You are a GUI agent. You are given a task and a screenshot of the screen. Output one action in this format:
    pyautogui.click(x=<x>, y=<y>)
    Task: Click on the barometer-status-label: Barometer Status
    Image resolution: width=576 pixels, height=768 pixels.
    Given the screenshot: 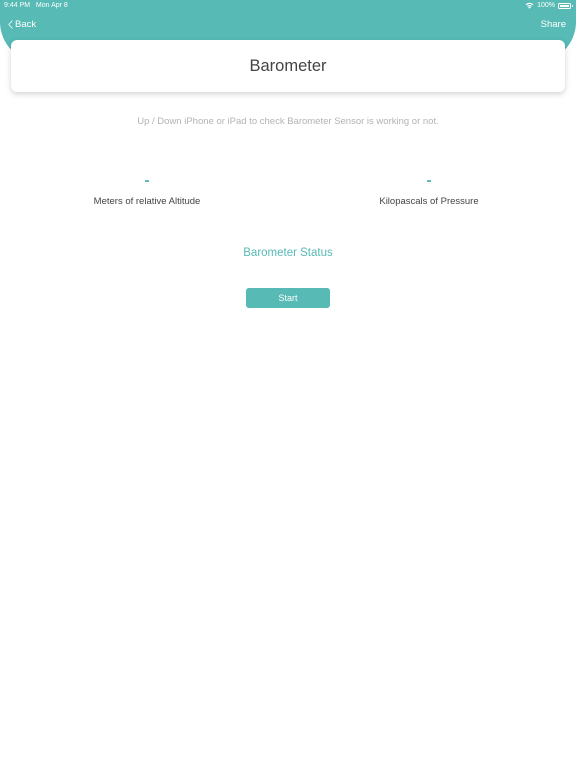 What is the action you would take?
    pyautogui.click(x=288, y=253)
    